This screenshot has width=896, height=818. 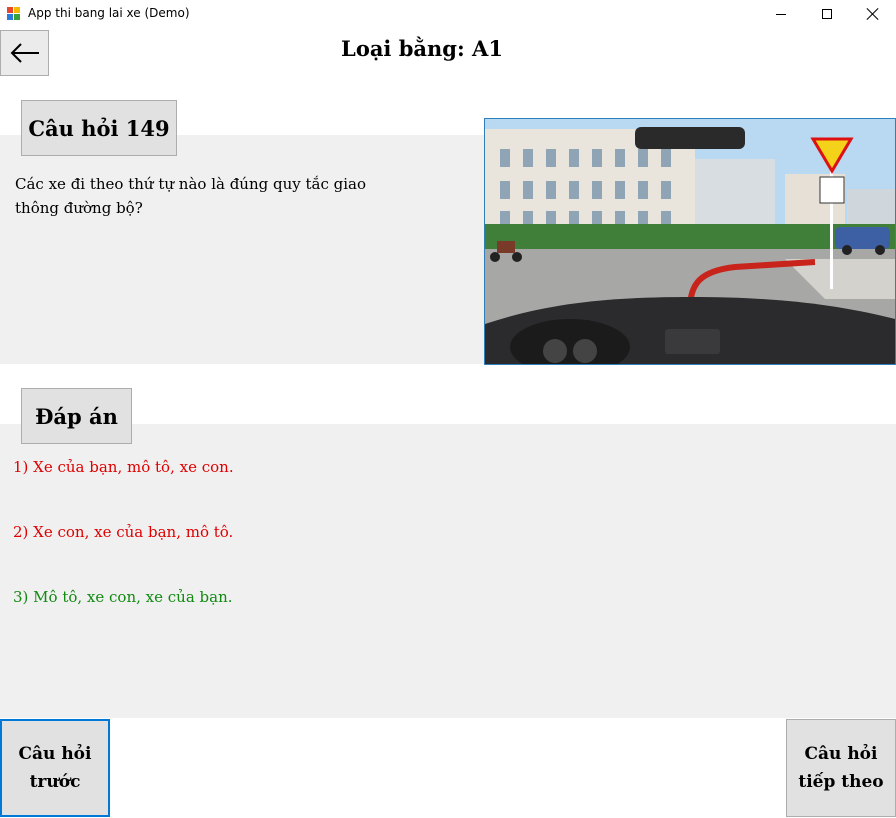 I want to click on back-button, so click(x=24, y=53).